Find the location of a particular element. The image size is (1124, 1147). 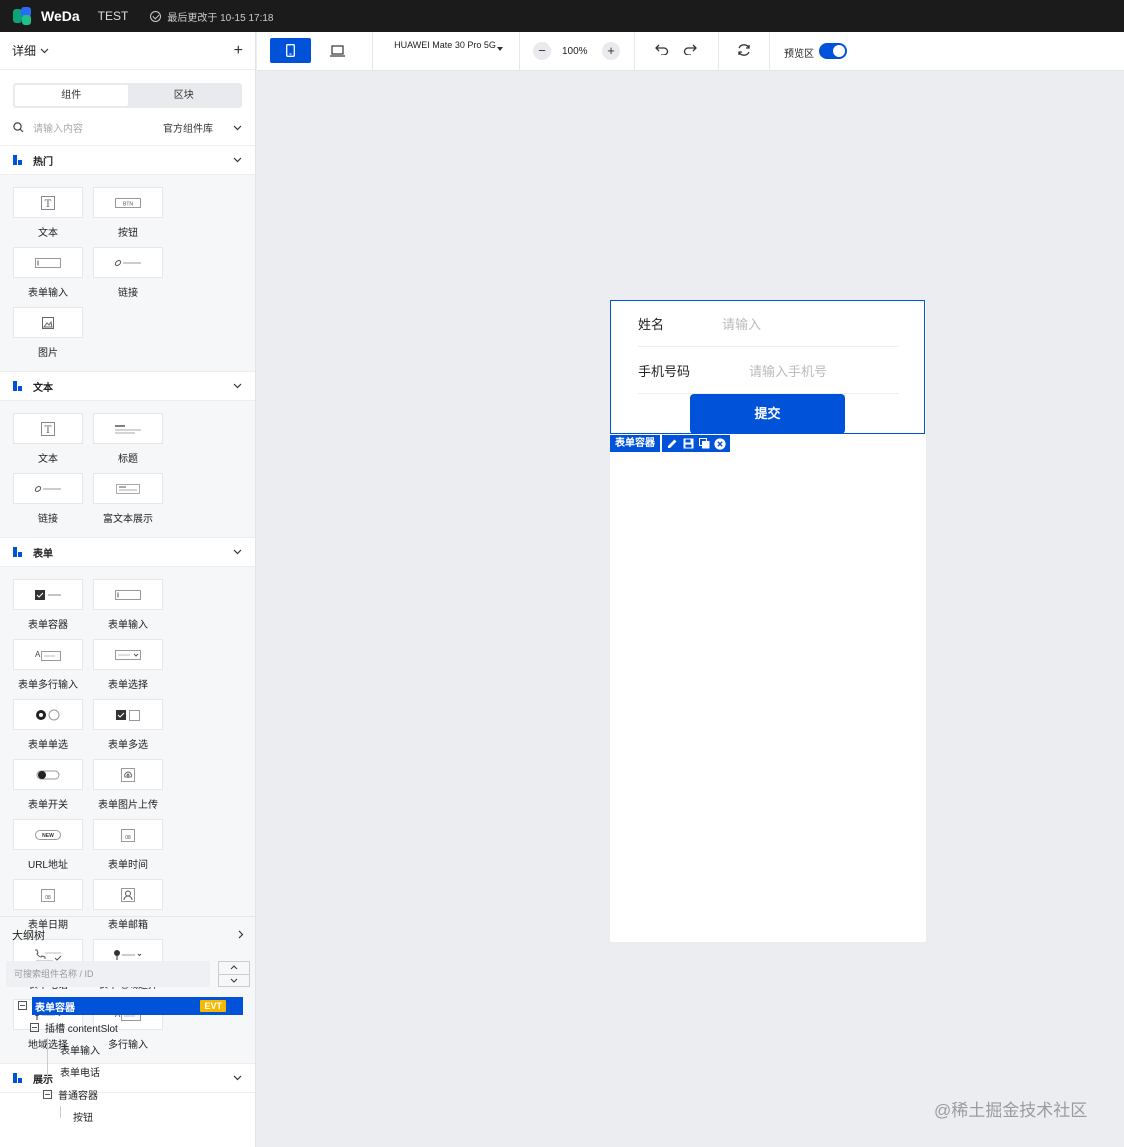

component-button: BTN 按钮 is located at coordinates (128, 217).